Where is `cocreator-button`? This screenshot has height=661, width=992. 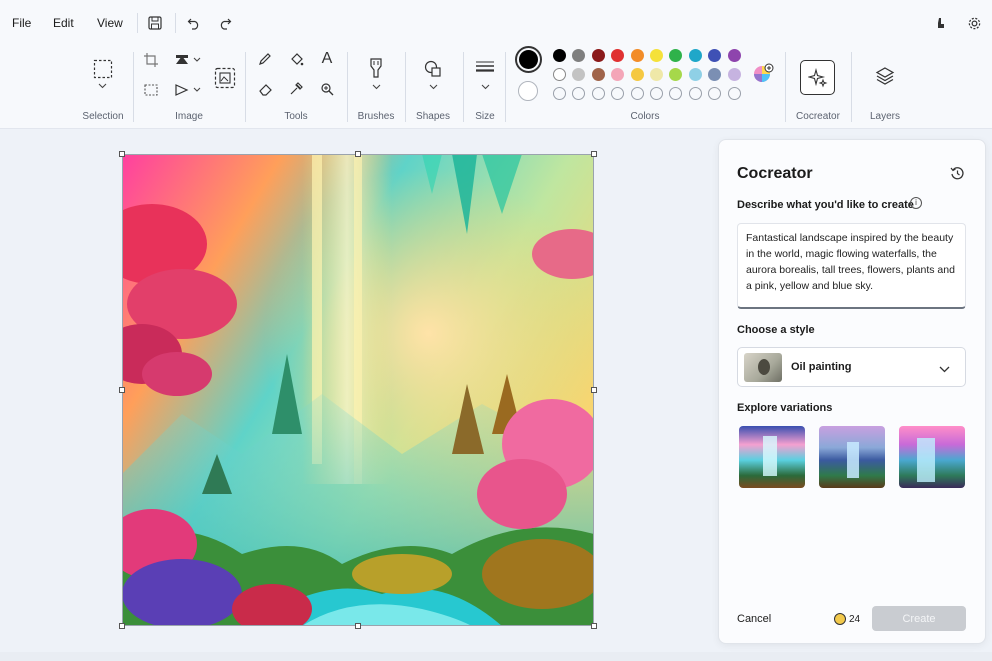
cocreator-button is located at coordinates (817, 77).